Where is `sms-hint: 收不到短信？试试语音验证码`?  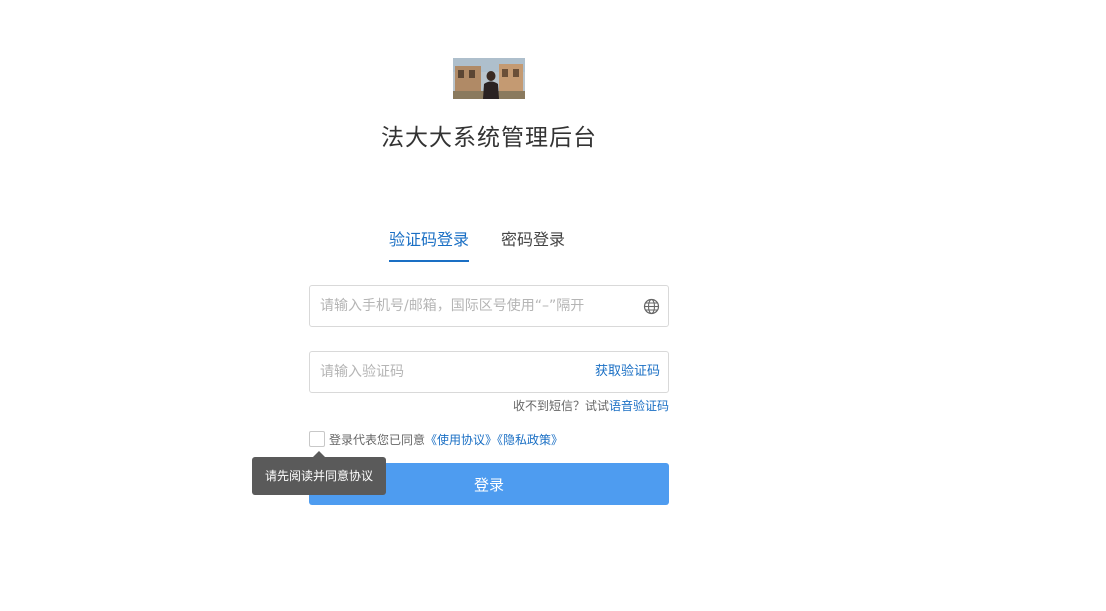 sms-hint: 收不到短信？试试语音验证码 is located at coordinates (591, 405).